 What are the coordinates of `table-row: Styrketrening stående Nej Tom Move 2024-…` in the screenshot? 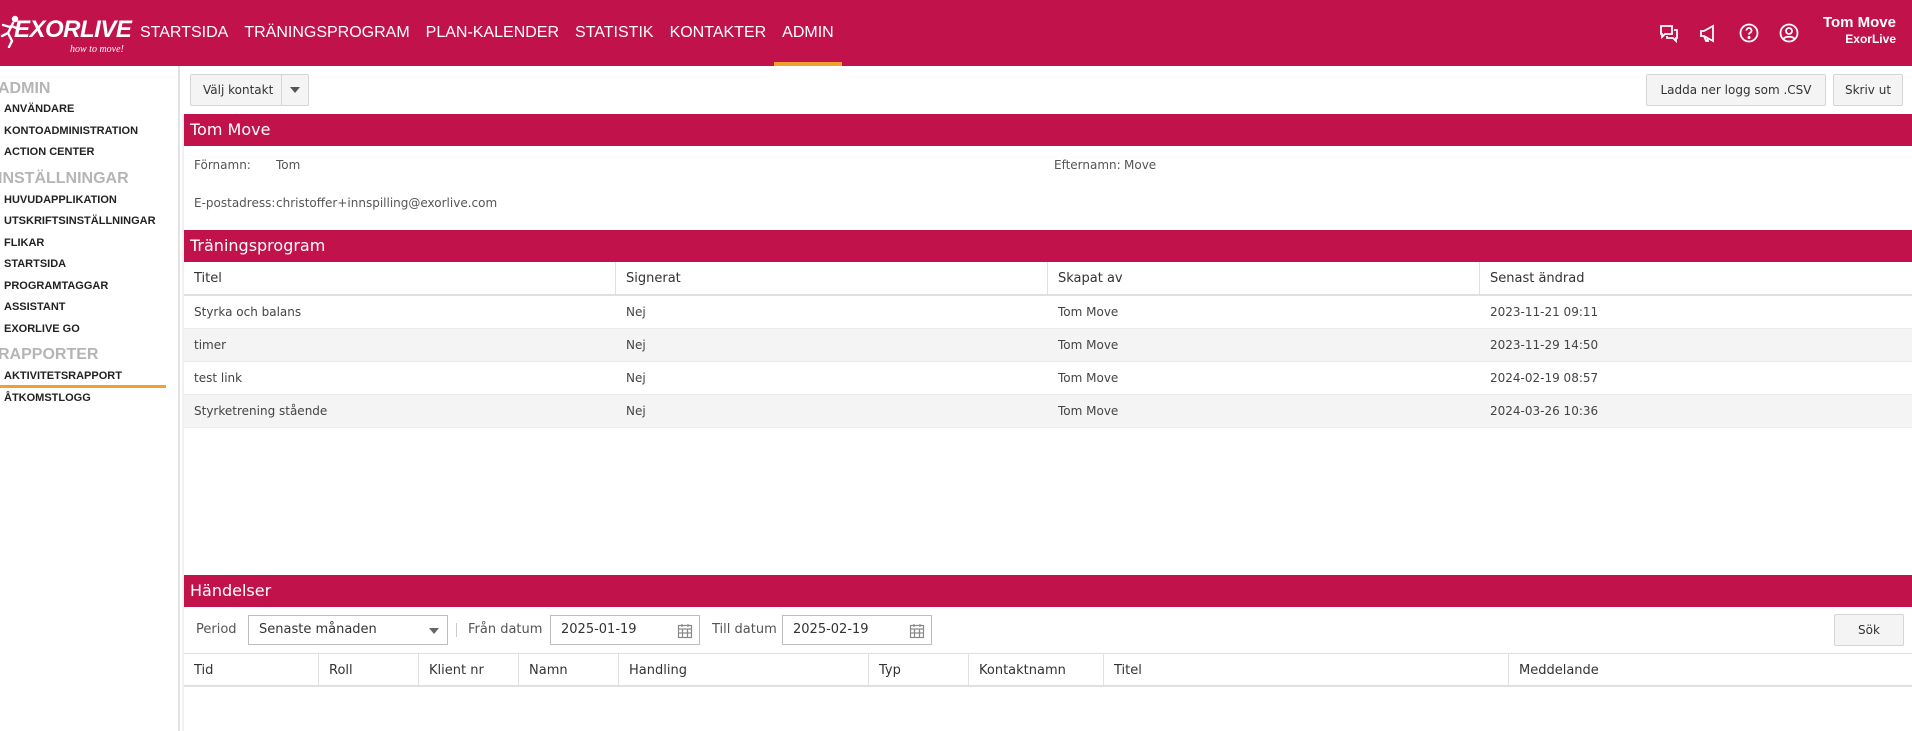 It's located at (1048, 411).